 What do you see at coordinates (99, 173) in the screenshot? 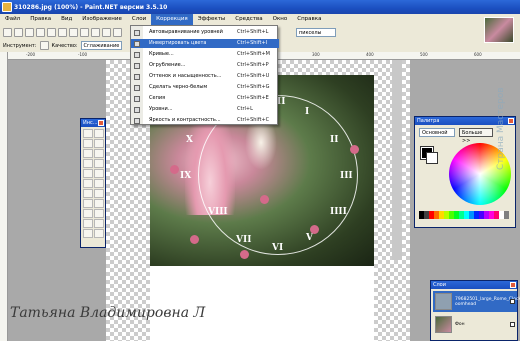
I see `gradient-icon` at bounding box center [99, 173].